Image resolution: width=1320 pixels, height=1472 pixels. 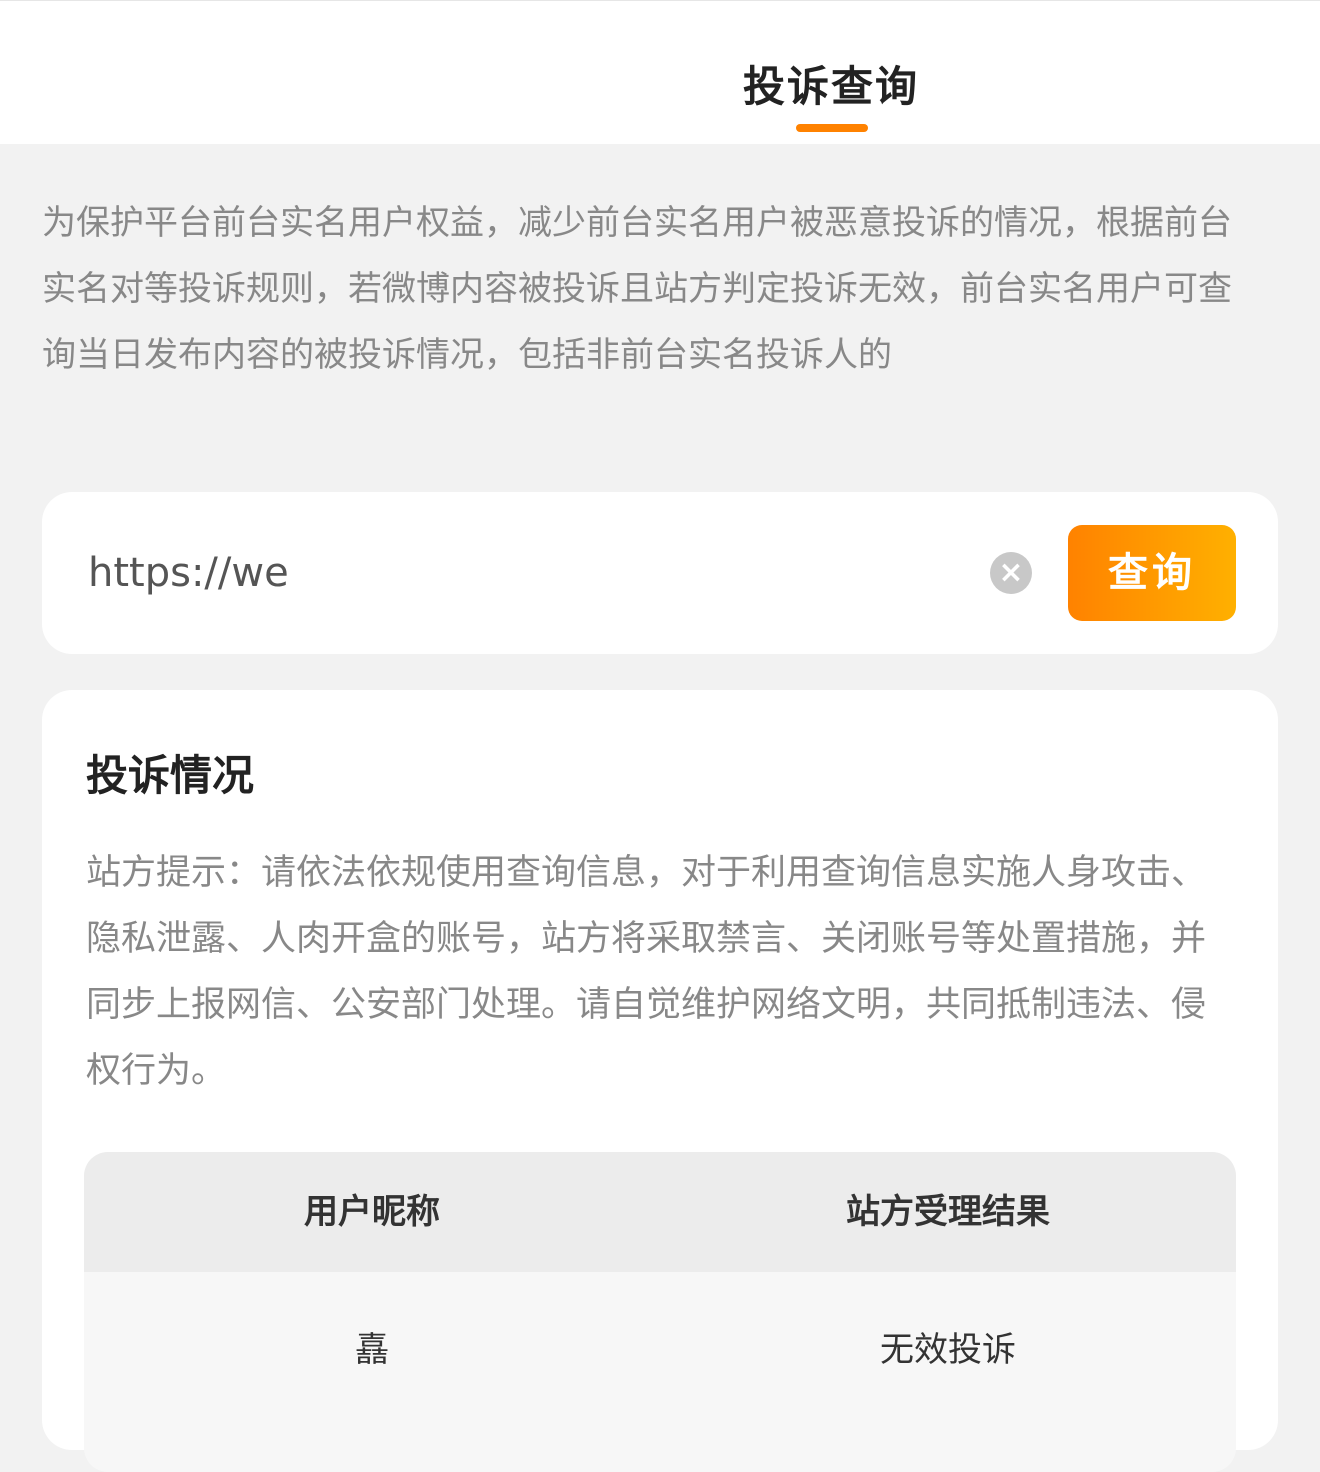 I want to click on section-title: 投诉情况, so click(x=170, y=775).